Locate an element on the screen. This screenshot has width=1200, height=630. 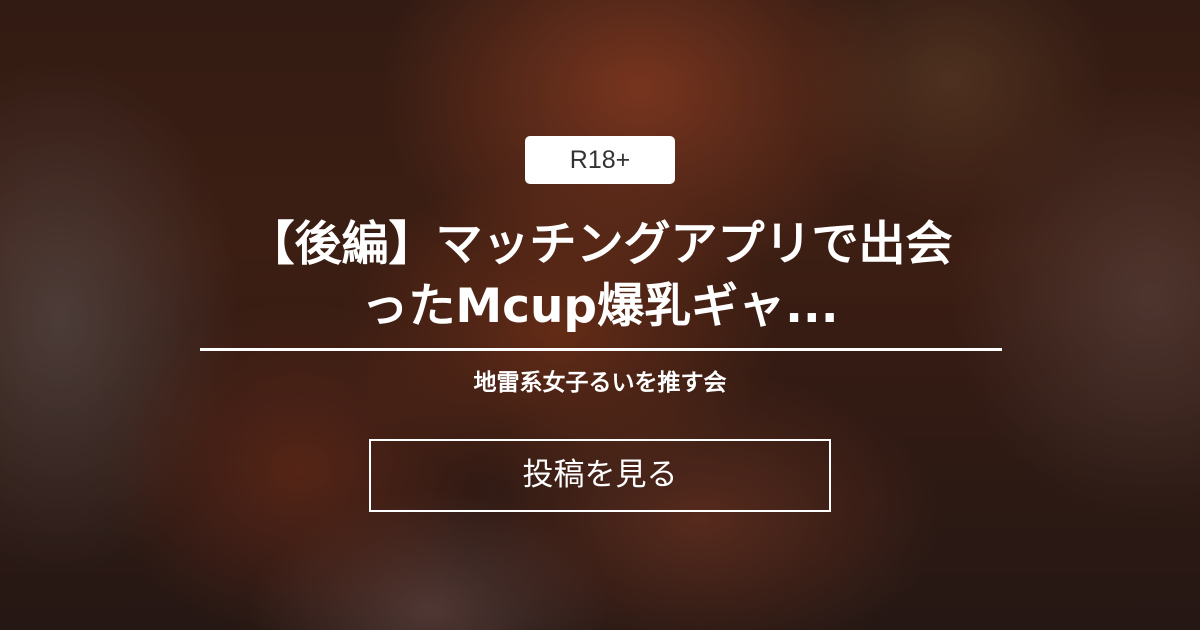
title-divider is located at coordinates (601, 349).